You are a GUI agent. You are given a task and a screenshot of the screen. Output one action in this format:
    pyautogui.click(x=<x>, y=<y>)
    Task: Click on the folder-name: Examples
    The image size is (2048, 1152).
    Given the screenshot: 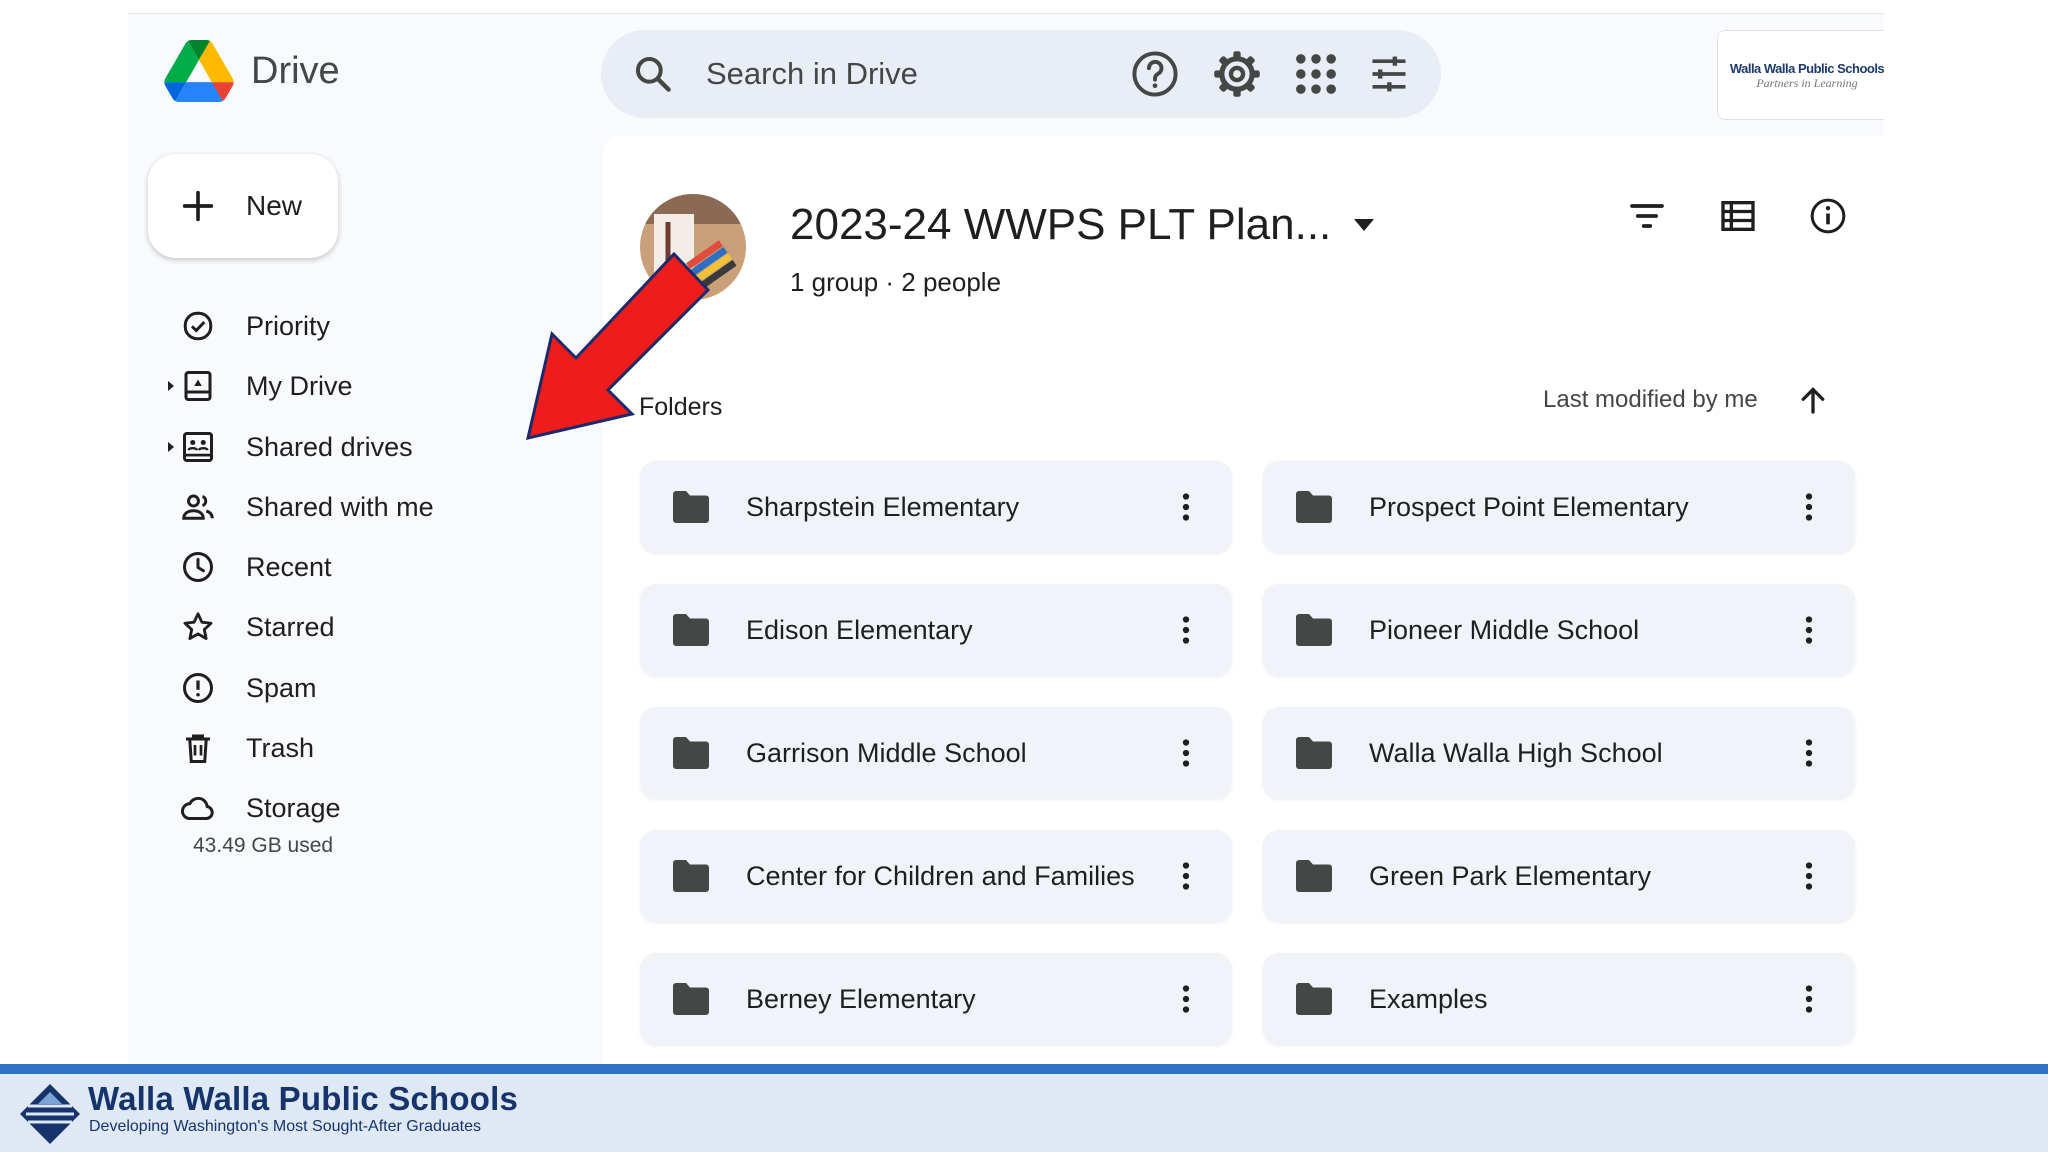 What is the action you would take?
    pyautogui.click(x=1428, y=999)
    